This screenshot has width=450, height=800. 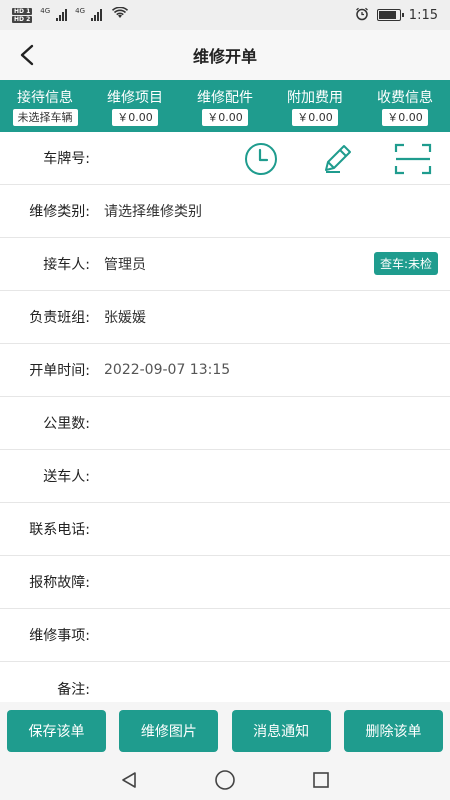 I want to click on tab-value: 未选择车辆, so click(x=45, y=117).